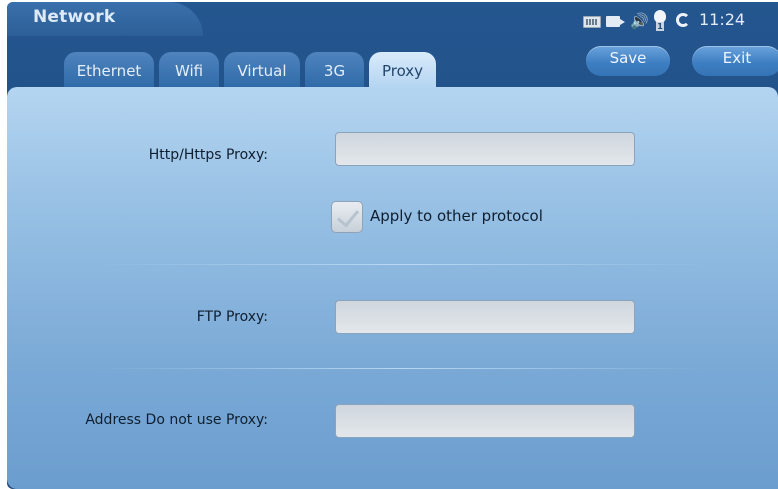  What do you see at coordinates (402, 70) in the screenshot?
I see `tab-proxy: Proxy` at bounding box center [402, 70].